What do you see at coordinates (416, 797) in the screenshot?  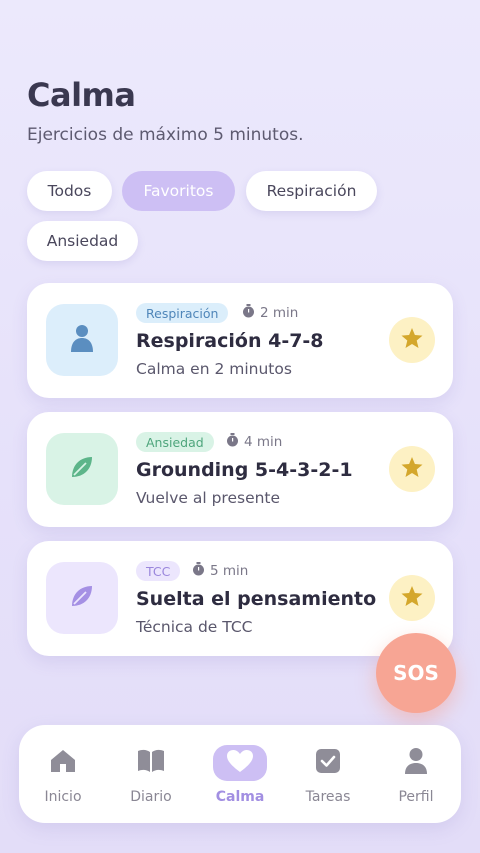 I see `nav-label: Perfil` at bounding box center [416, 797].